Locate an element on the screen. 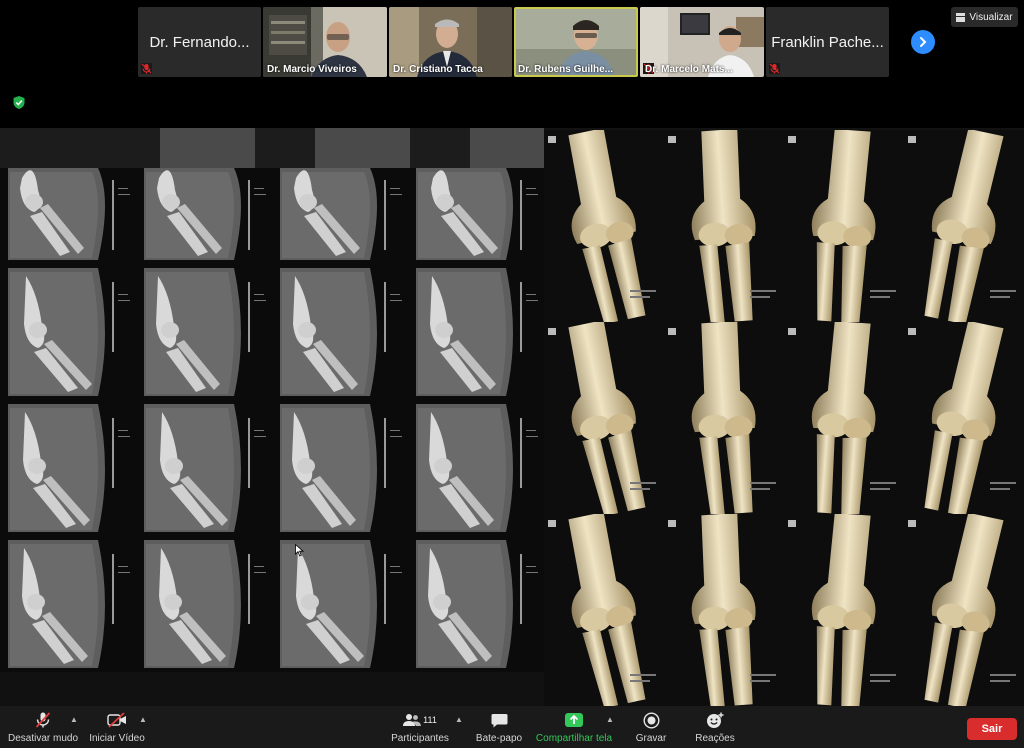  participant-count: 111 is located at coordinates (430, 720).